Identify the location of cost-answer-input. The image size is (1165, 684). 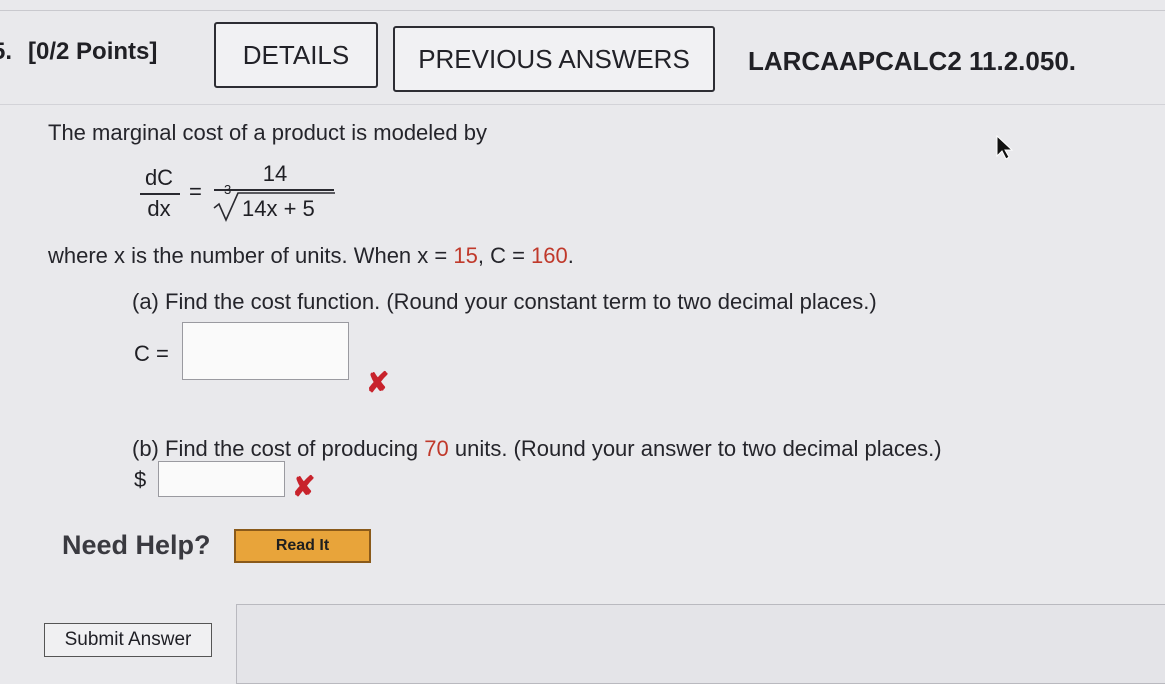
(221, 479).